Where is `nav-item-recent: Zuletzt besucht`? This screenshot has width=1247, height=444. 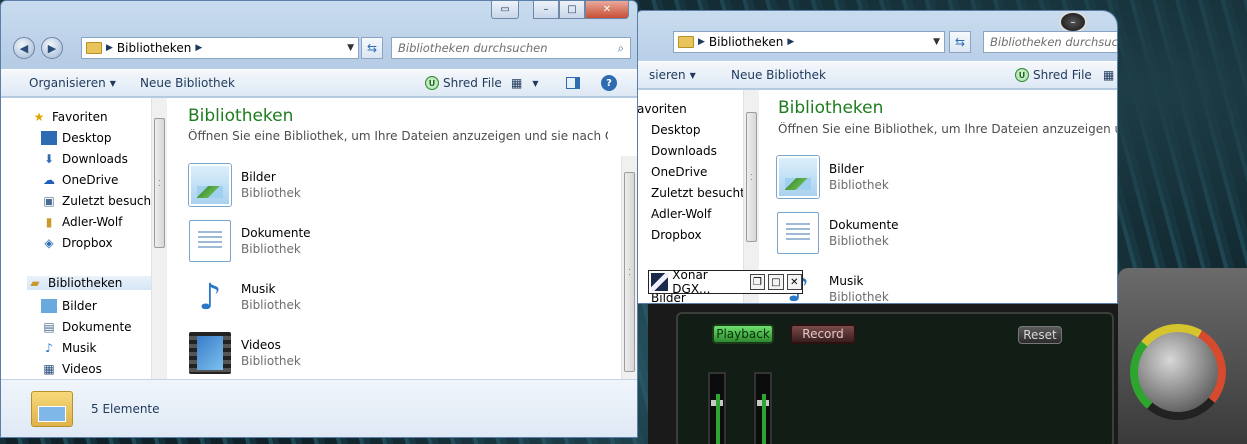 nav-item-recent: Zuletzt besucht is located at coordinates (698, 193).